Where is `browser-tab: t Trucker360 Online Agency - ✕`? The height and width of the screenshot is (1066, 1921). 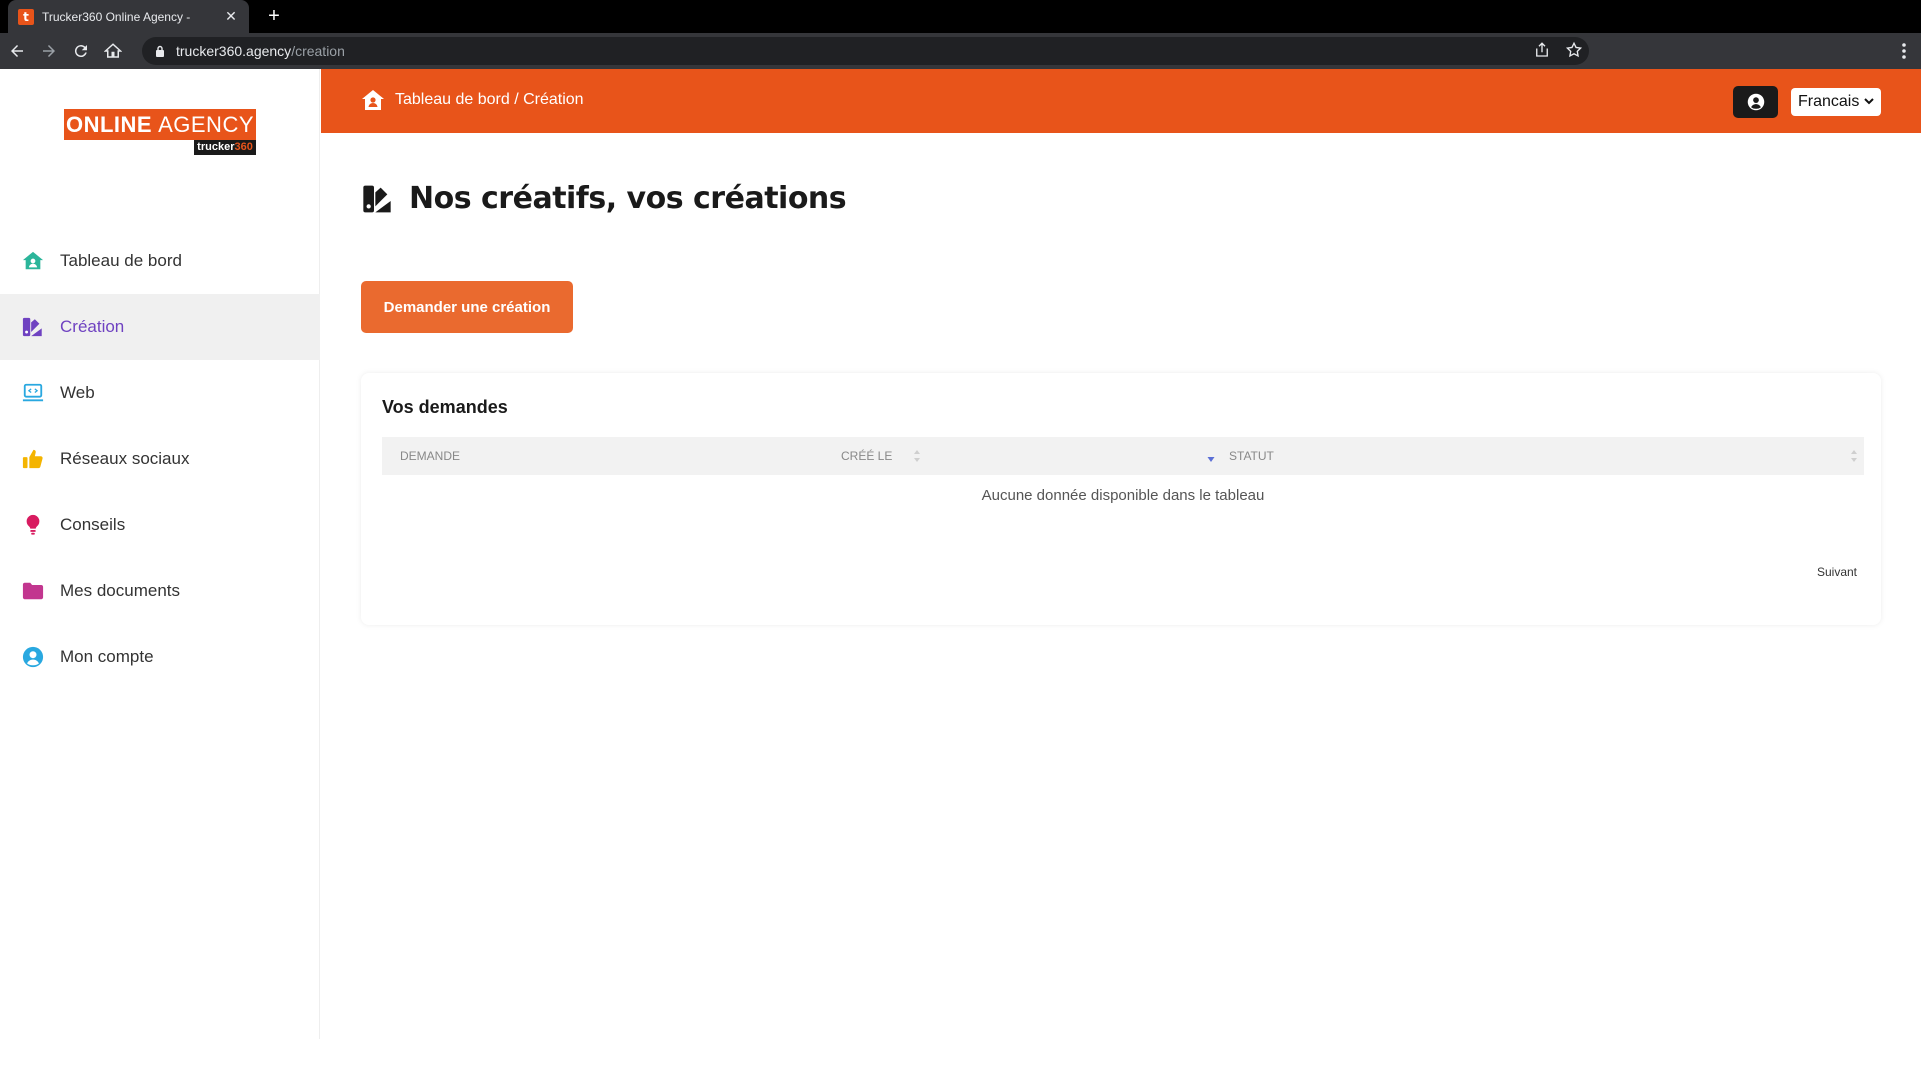 browser-tab: t Trucker360 Online Agency - ✕ is located at coordinates (128, 16).